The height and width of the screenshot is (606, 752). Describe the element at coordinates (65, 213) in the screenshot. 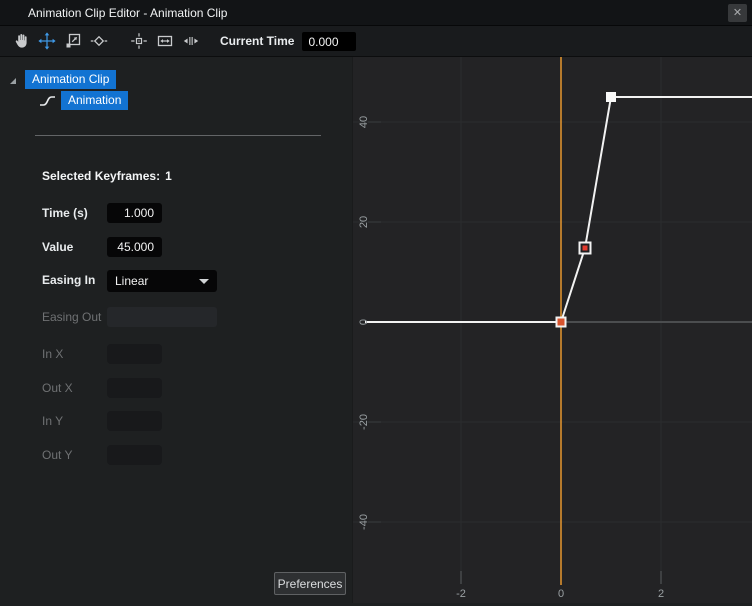

I see `time-label: Time (s)` at that location.